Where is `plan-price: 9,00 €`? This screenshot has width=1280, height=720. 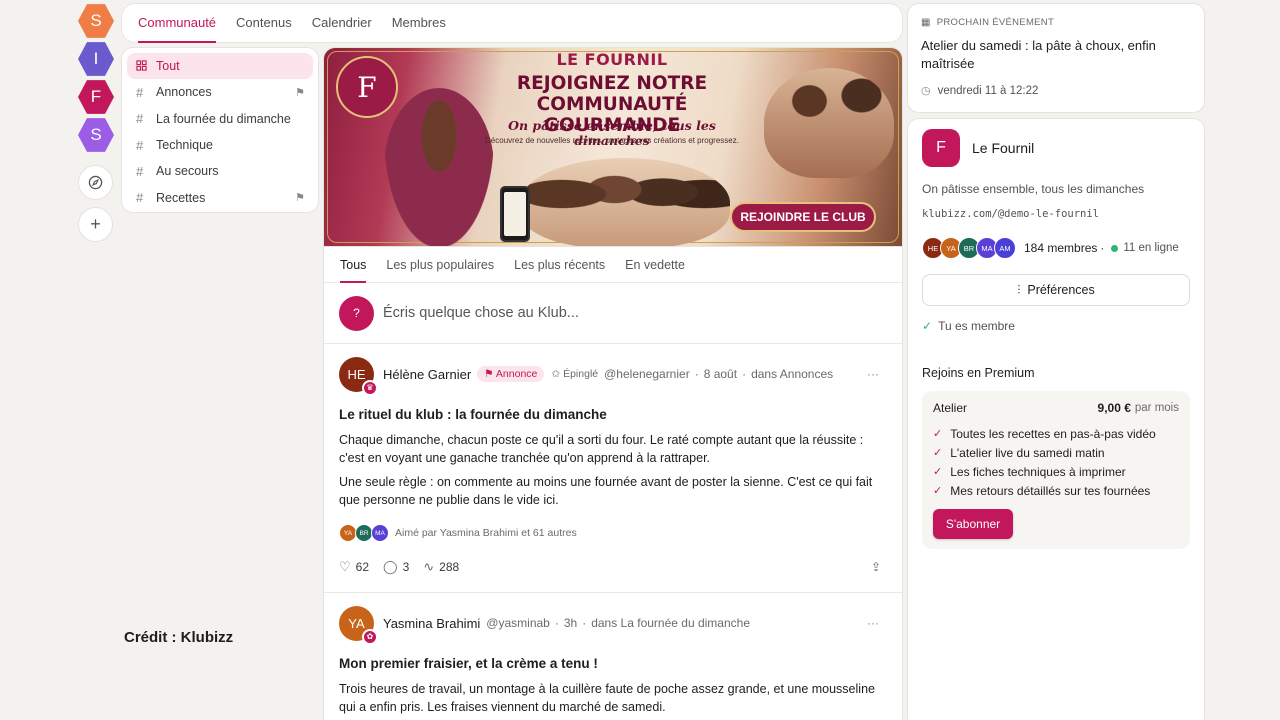 plan-price: 9,00 € is located at coordinates (1114, 408).